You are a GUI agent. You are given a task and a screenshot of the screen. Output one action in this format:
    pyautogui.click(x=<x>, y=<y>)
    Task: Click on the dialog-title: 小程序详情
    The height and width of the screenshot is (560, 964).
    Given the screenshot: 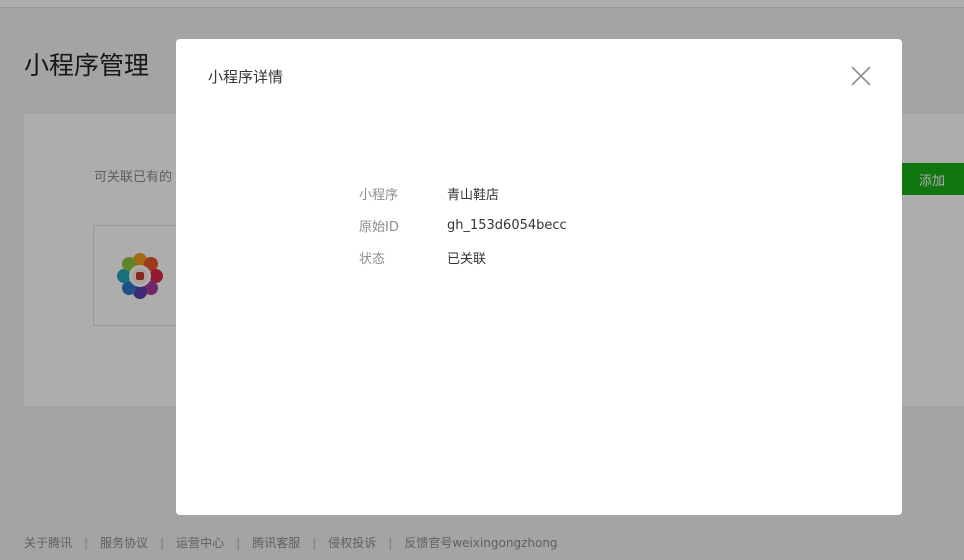 What is the action you would take?
    pyautogui.click(x=246, y=77)
    